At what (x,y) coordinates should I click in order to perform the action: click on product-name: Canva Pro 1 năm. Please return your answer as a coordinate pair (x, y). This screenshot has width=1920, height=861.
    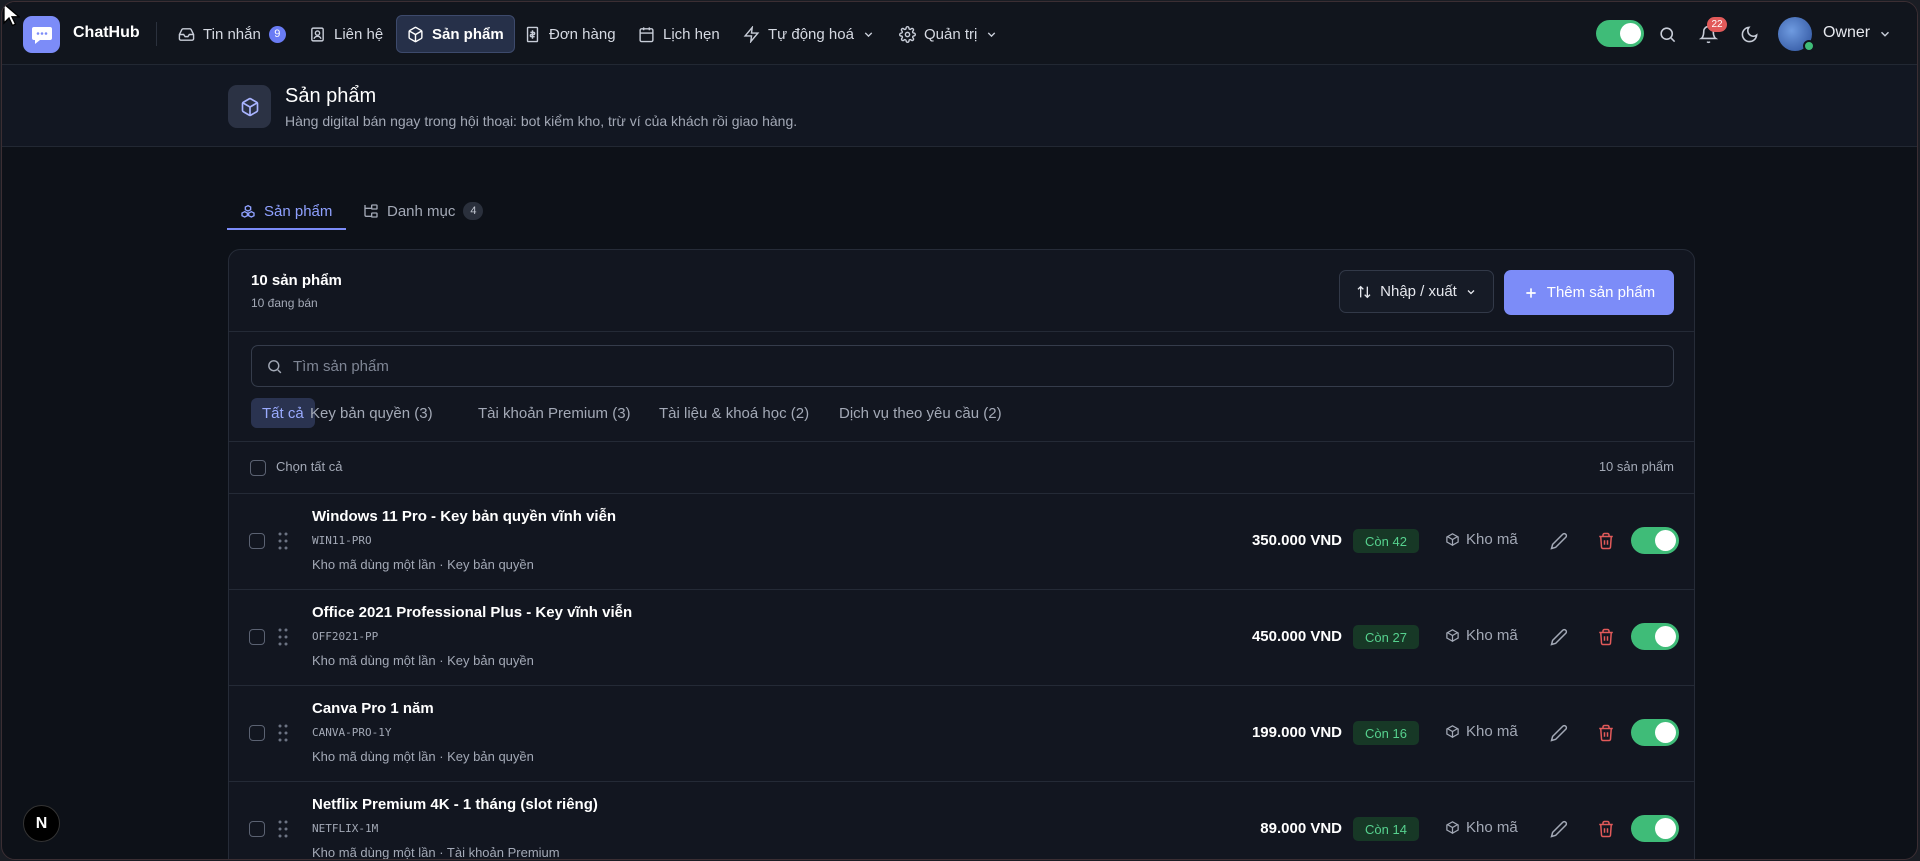
    Looking at the image, I should click on (373, 708).